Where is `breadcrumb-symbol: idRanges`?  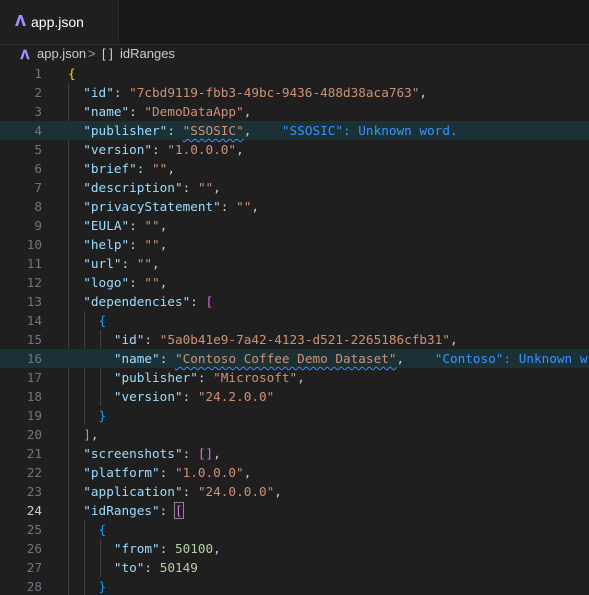 breadcrumb-symbol: idRanges is located at coordinates (147, 53).